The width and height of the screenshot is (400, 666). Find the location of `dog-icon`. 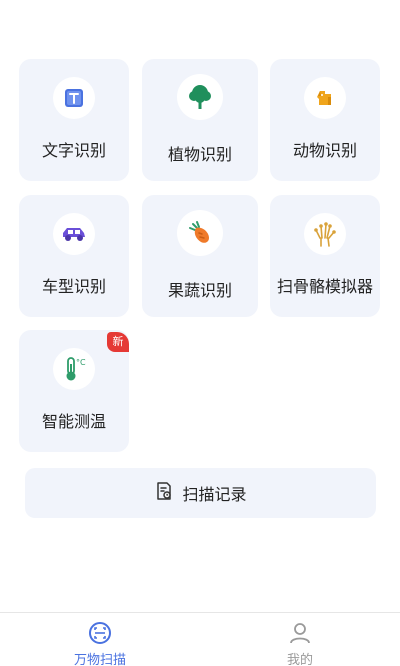

dog-icon is located at coordinates (325, 98).